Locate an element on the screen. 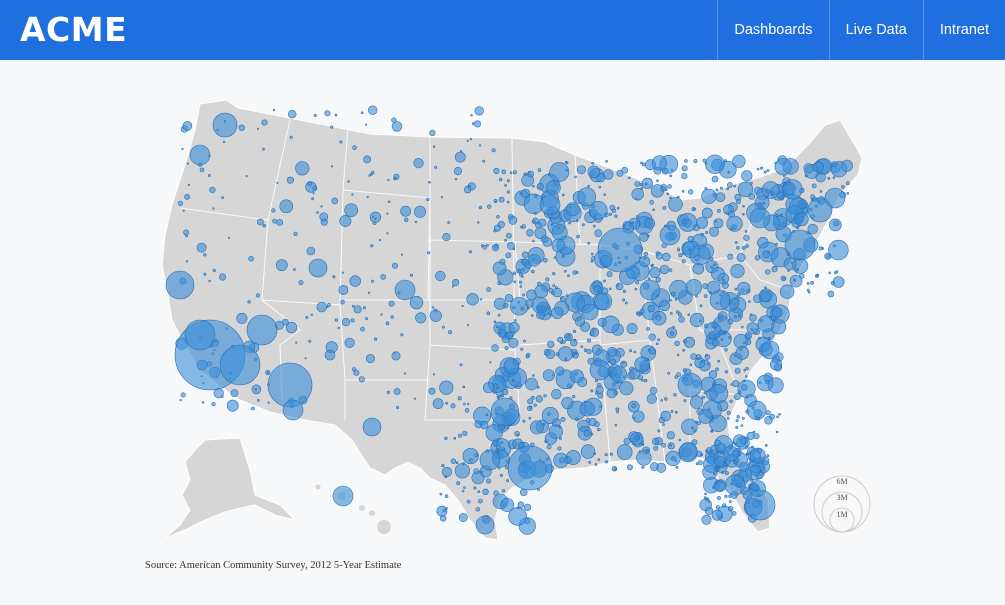 The height and width of the screenshot is (605, 1005). nav-intranet: Intranet is located at coordinates (963, 30).